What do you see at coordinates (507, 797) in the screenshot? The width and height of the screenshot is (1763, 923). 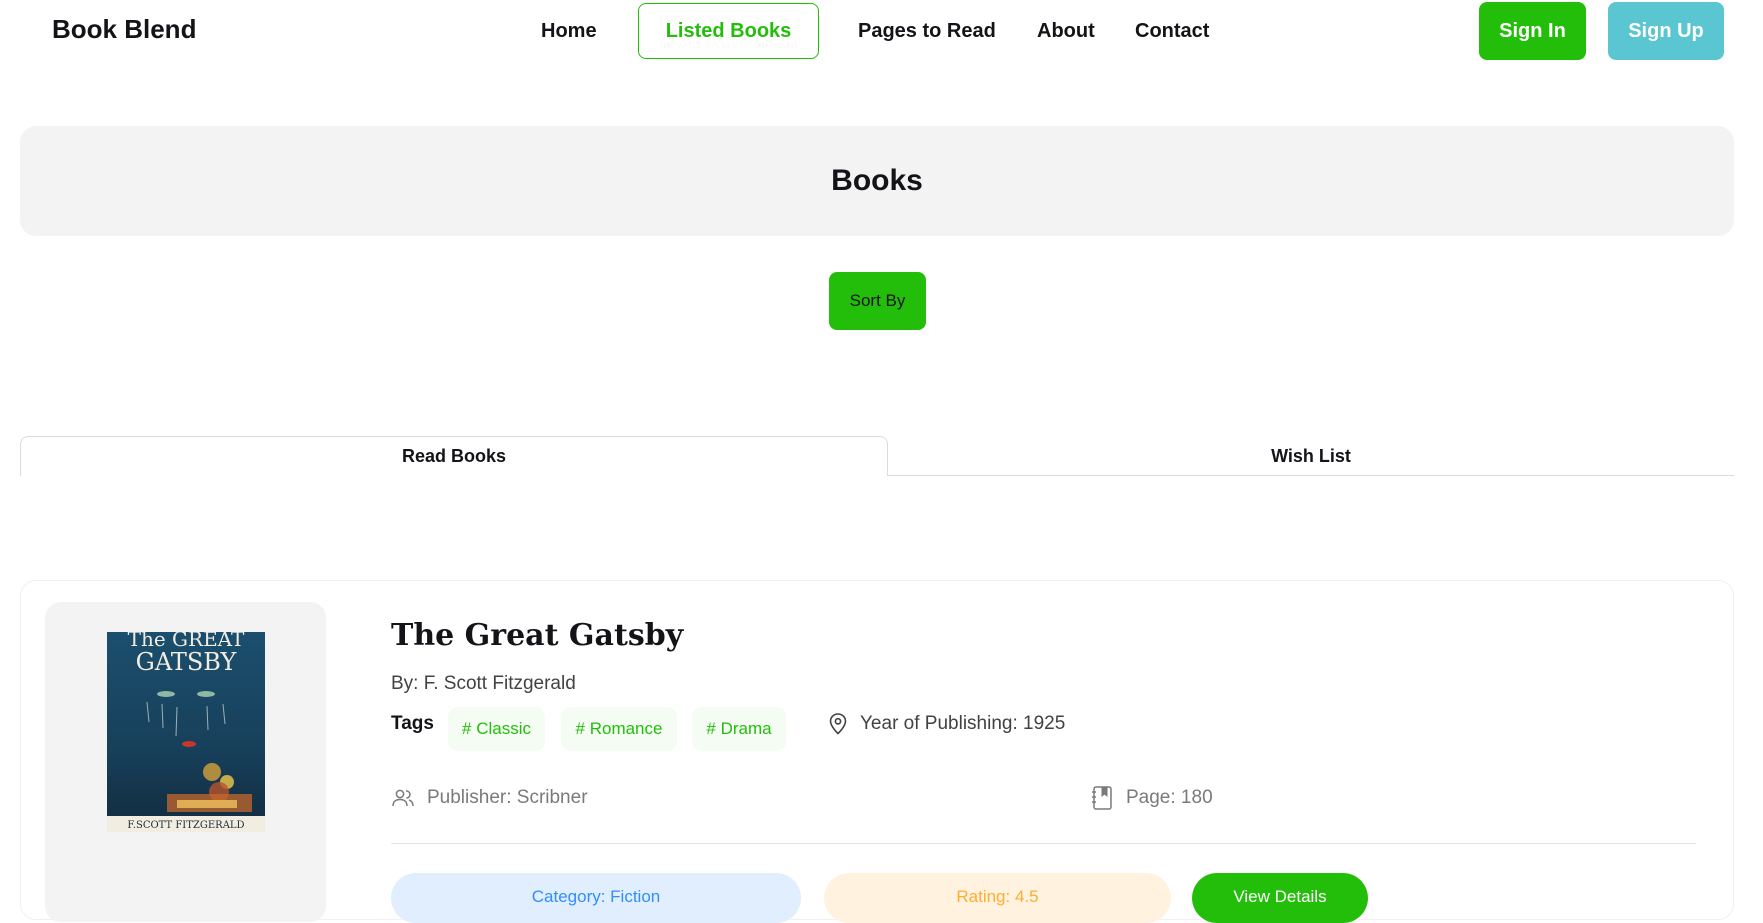 I see `publisher-text: Publisher: Scribner` at bounding box center [507, 797].